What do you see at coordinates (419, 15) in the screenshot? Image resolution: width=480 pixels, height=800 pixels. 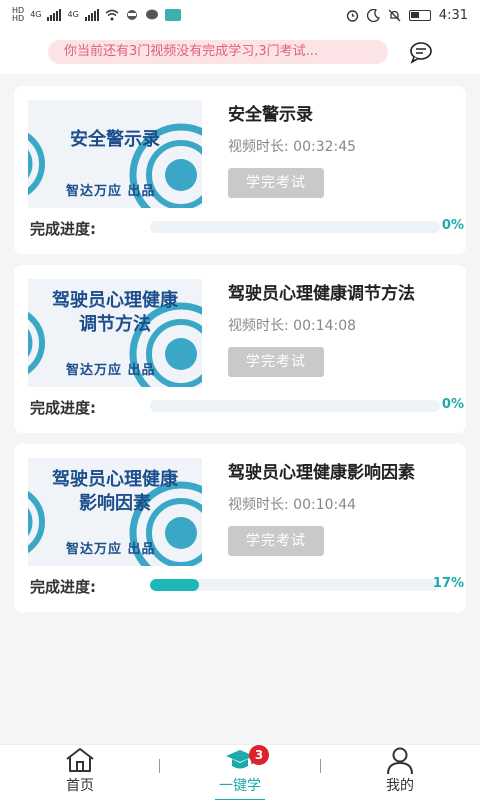 I see `battery-icon` at bounding box center [419, 15].